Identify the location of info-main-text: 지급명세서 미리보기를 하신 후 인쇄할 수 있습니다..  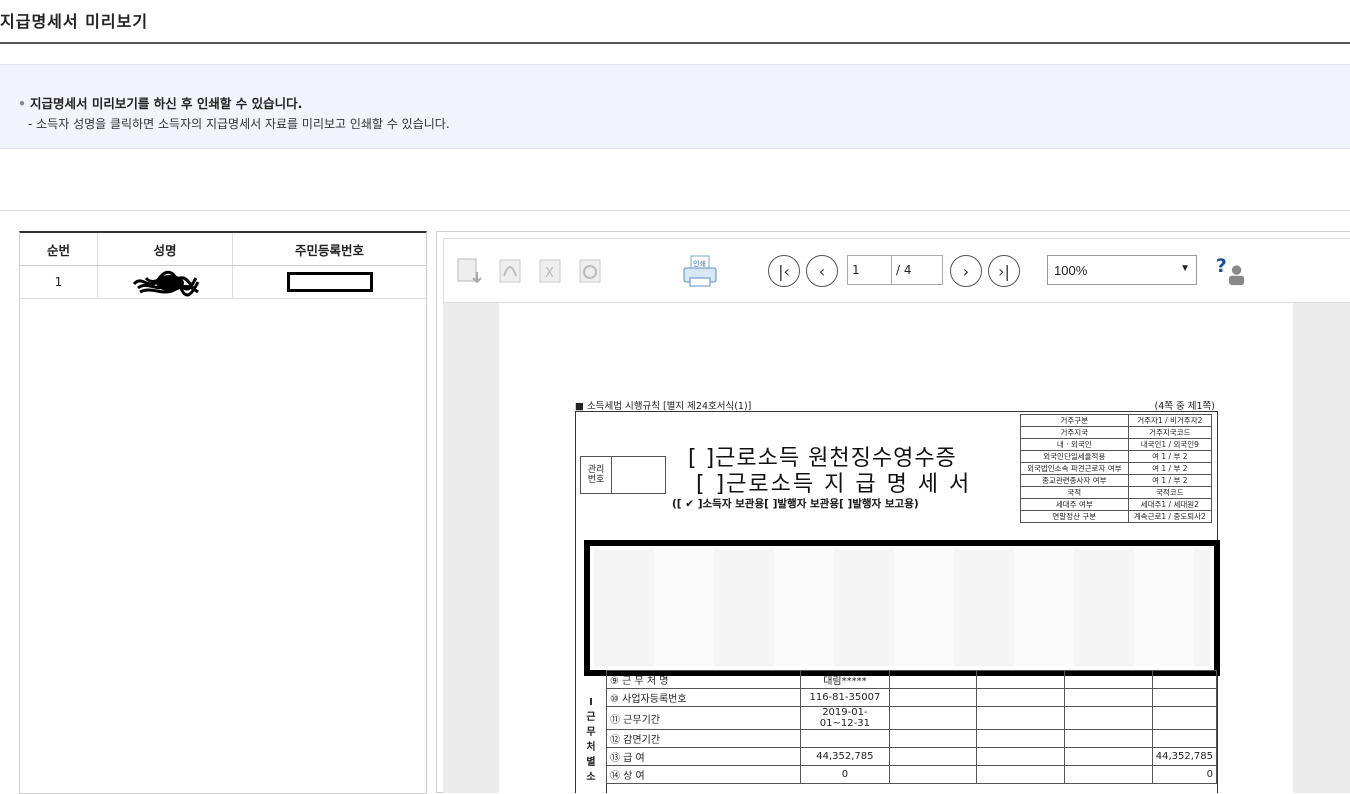
(166, 103).